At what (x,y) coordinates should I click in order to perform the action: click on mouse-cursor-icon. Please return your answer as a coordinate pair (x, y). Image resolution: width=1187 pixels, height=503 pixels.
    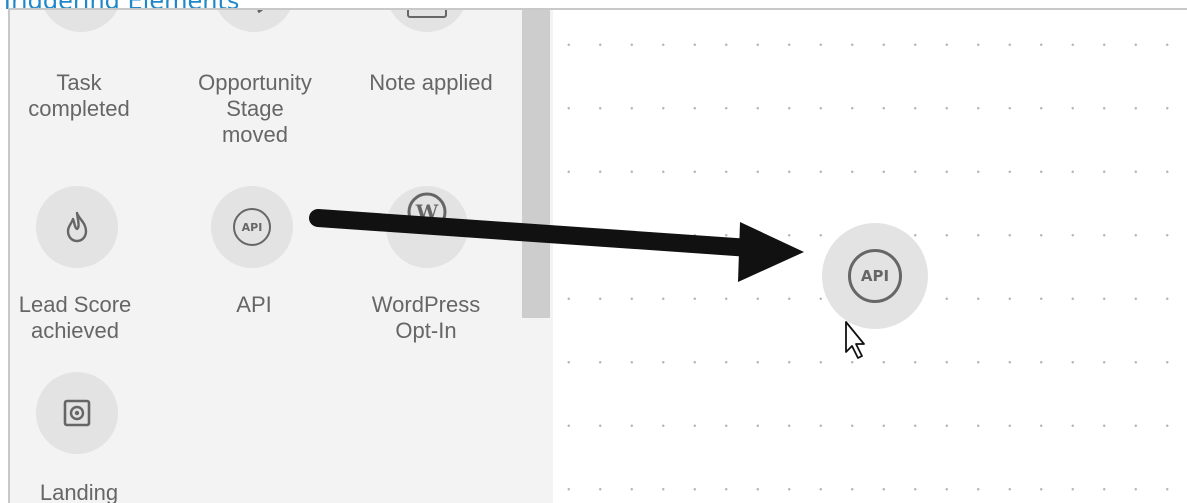
    Looking at the image, I should click on (855, 340).